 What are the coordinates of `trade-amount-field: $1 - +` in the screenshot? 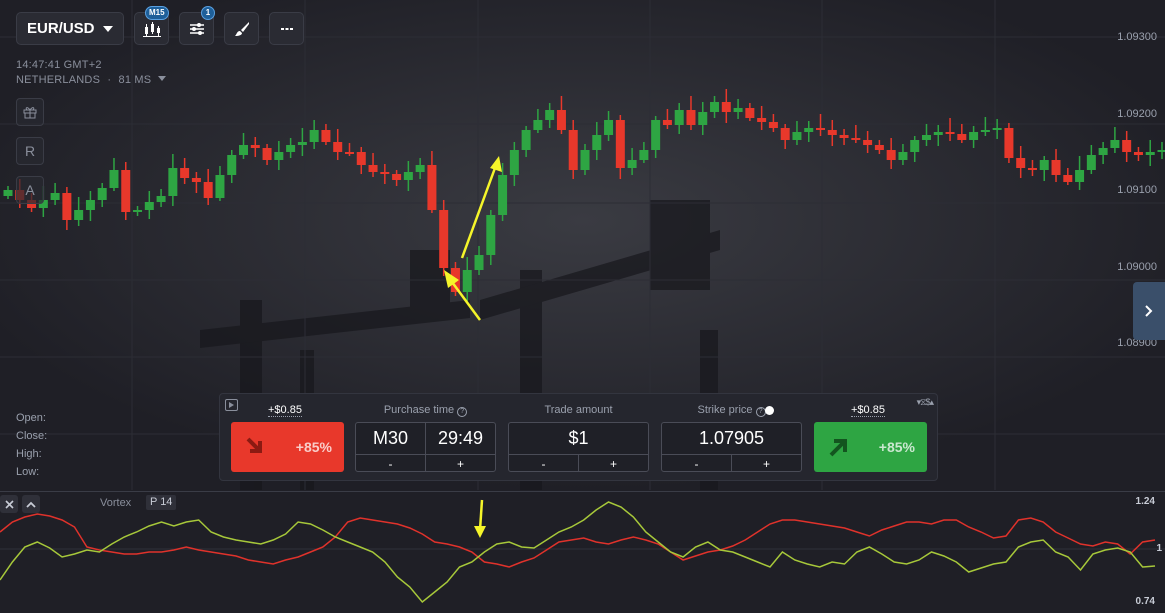 It's located at (578, 447).